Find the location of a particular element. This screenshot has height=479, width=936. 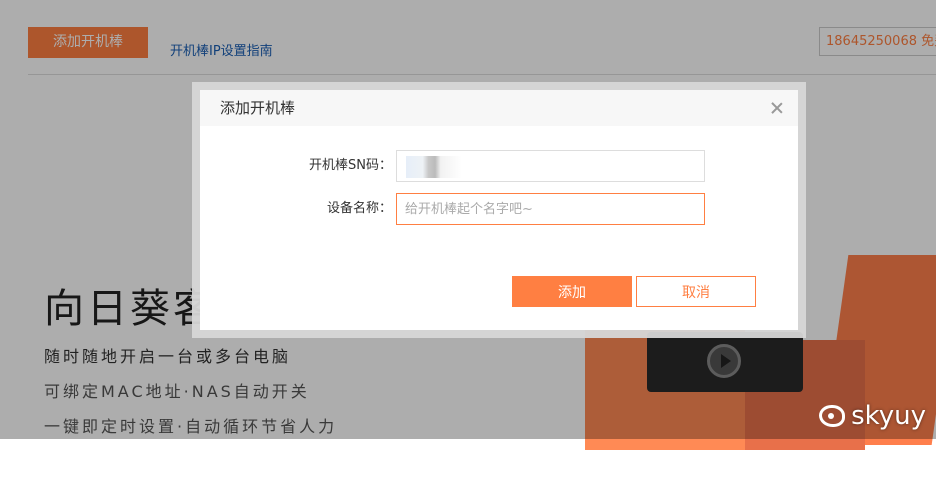

device-name-row: 设备名称： is located at coordinates (499, 209).